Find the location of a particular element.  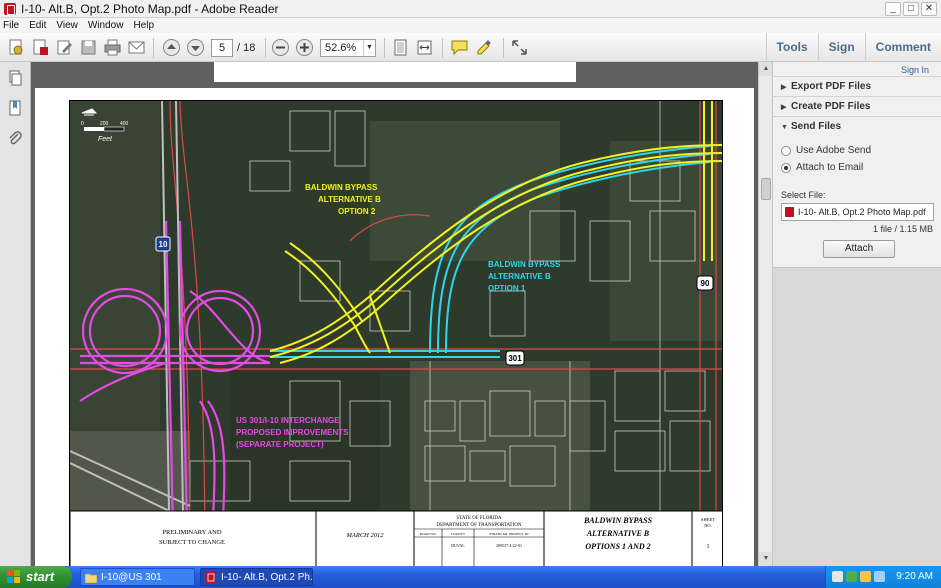

section-send-files: ▼ Send Files is located at coordinates (857, 126).